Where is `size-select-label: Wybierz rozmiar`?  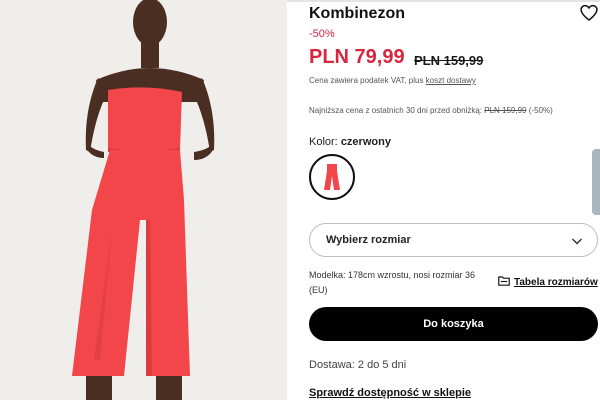 size-select-label: Wybierz rozmiar is located at coordinates (368, 240).